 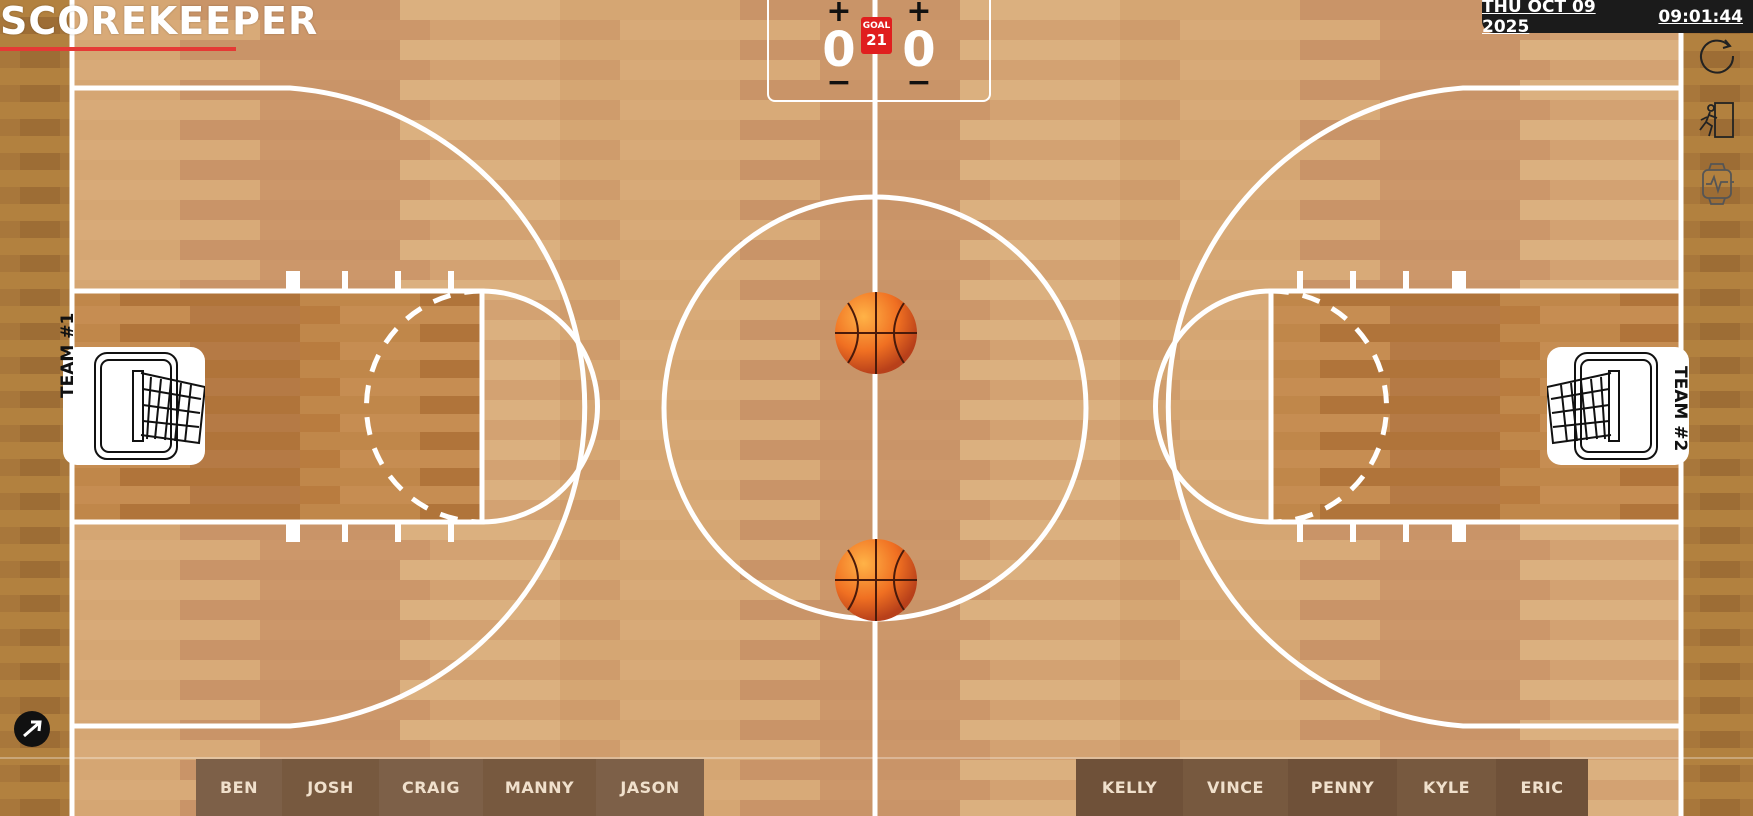 What do you see at coordinates (1717, 120) in the screenshot?
I see `exit-runner-icon` at bounding box center [1717, 120].